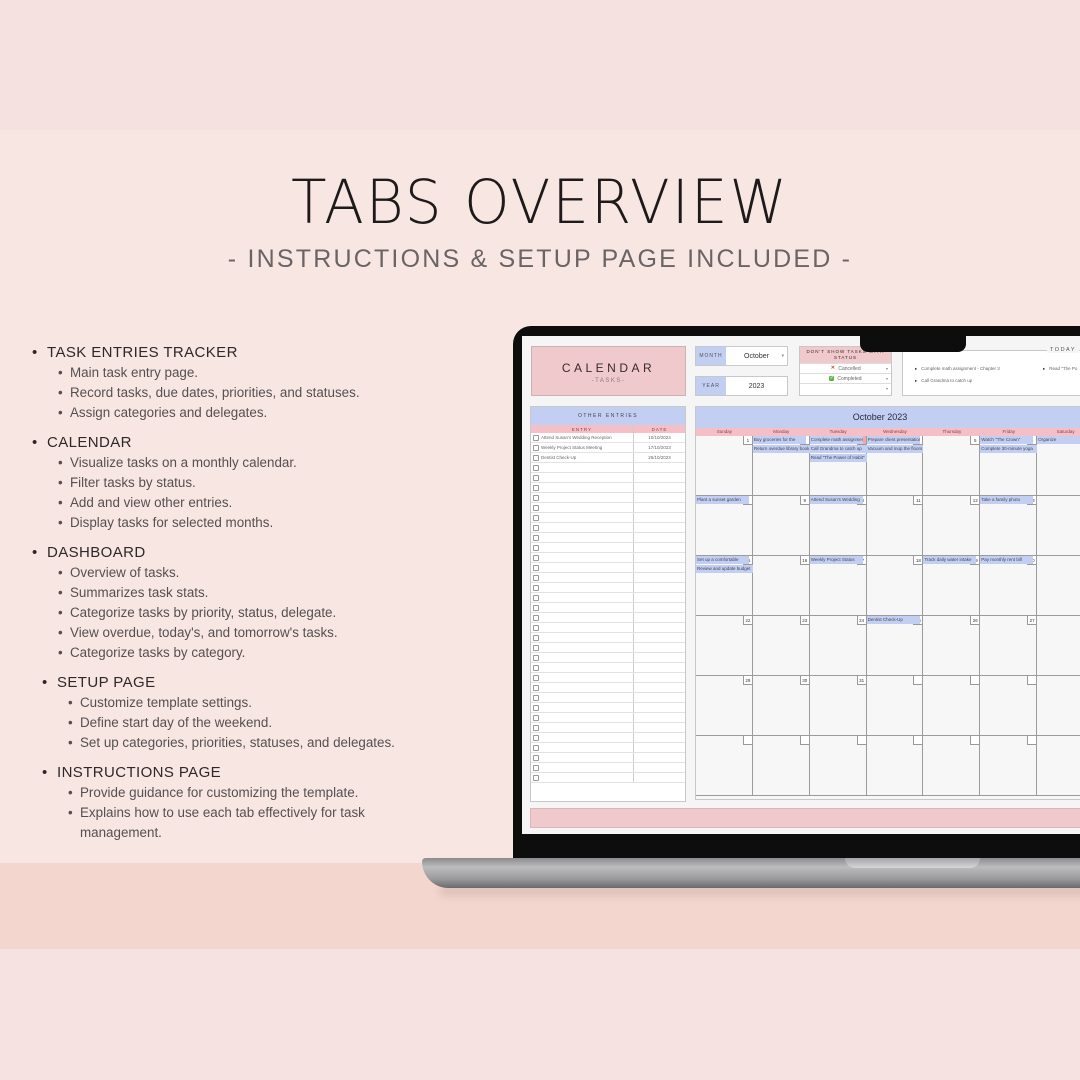 This screenshot has width=1080, height=1080. What do you see at coordinates (838, 526) in the screenshot?
I see `calendar-day-cell: 10Attend Susan's Wedding` at bounding box center [838, 526].